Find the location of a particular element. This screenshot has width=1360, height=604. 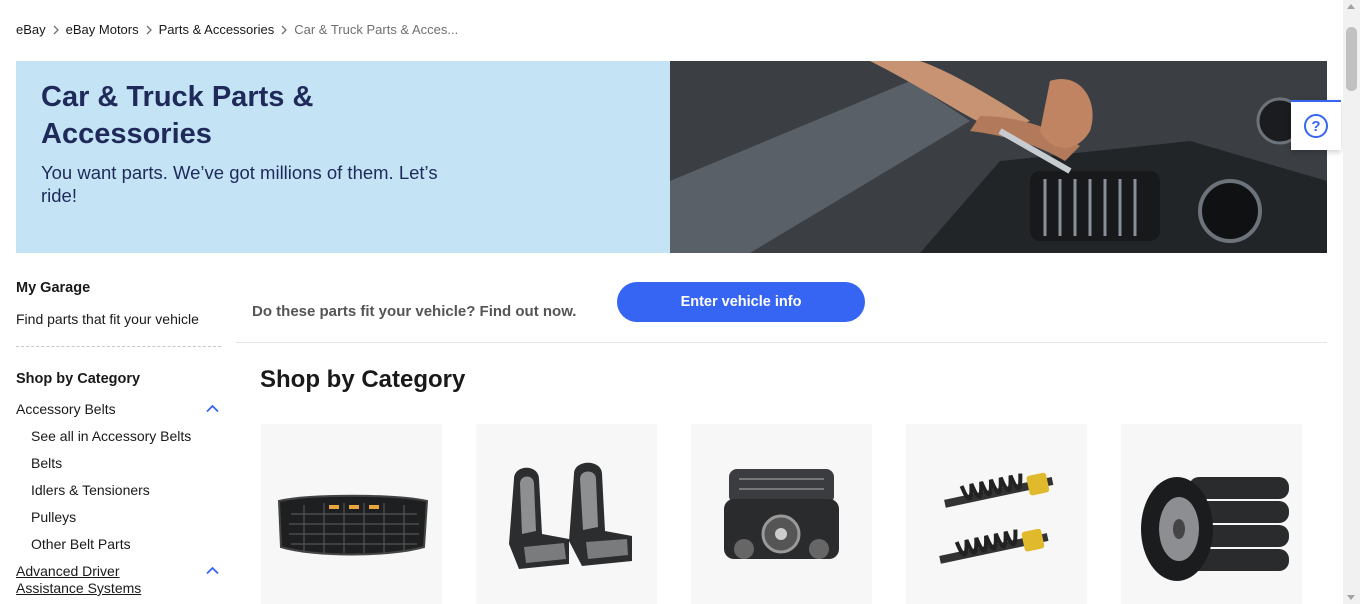

breadcrumb-ebay: eBay is located at coordinates (31, 29).